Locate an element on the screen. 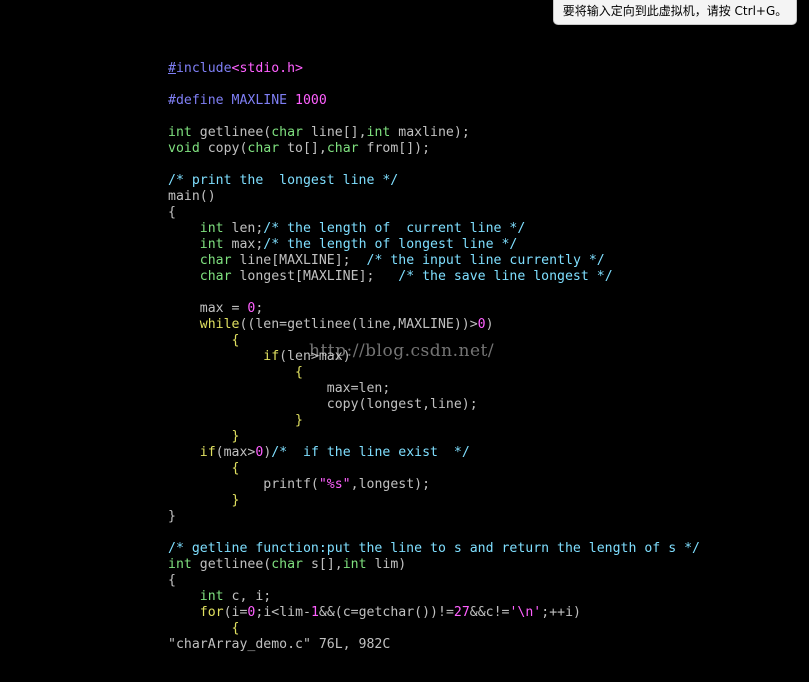  code-line: main() is located at coordinates (434, 197).